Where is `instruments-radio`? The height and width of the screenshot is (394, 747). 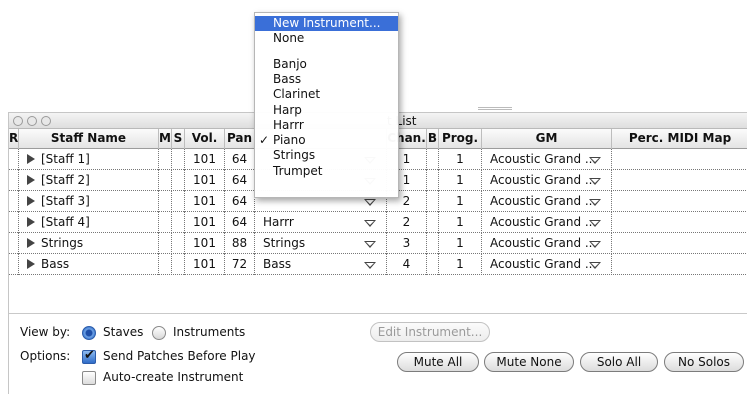
instruments-radio is located at coordinates (159, 333).